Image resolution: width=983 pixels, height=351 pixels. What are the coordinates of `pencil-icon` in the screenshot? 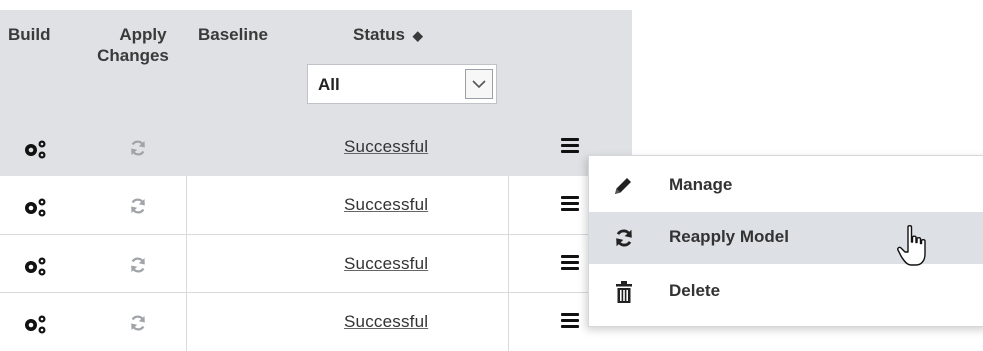 It's located at (623, 186).